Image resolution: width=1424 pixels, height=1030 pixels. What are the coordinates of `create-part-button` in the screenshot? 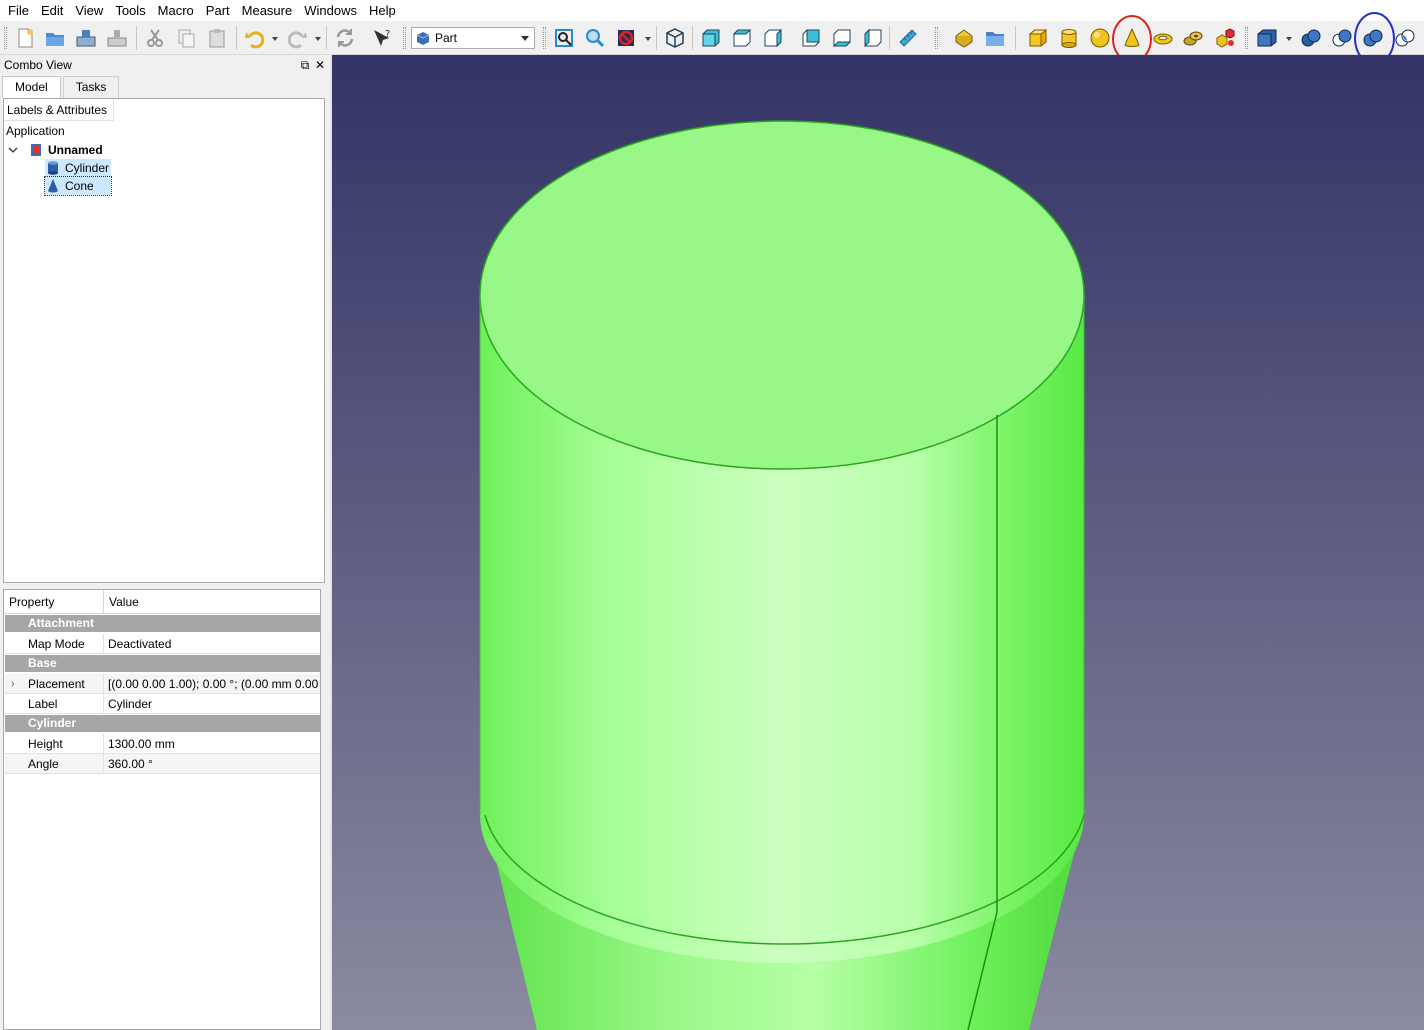 It's located at (964, 38).